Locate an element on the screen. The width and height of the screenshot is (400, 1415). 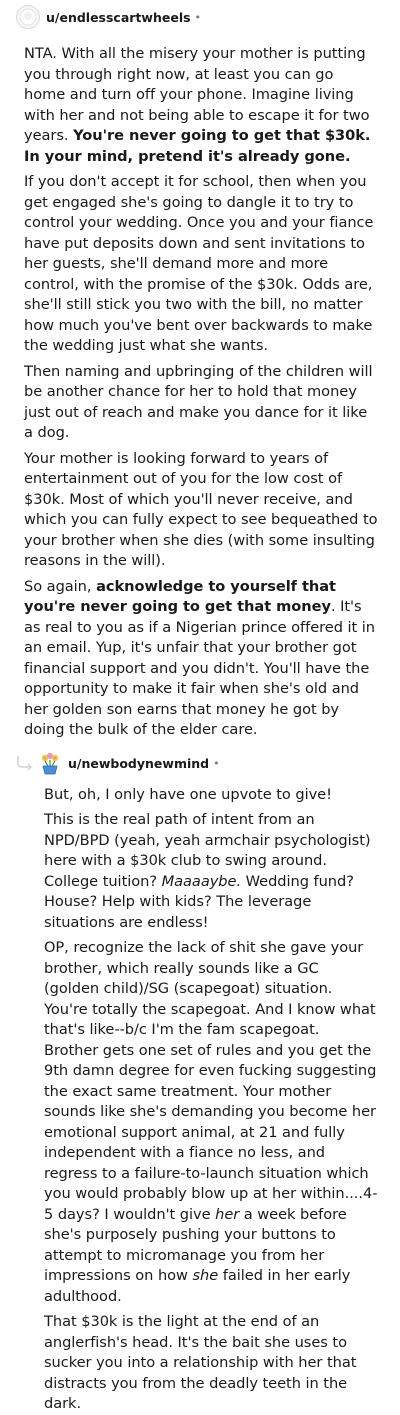
italic-text: she is located at coordinates (205, 1275).